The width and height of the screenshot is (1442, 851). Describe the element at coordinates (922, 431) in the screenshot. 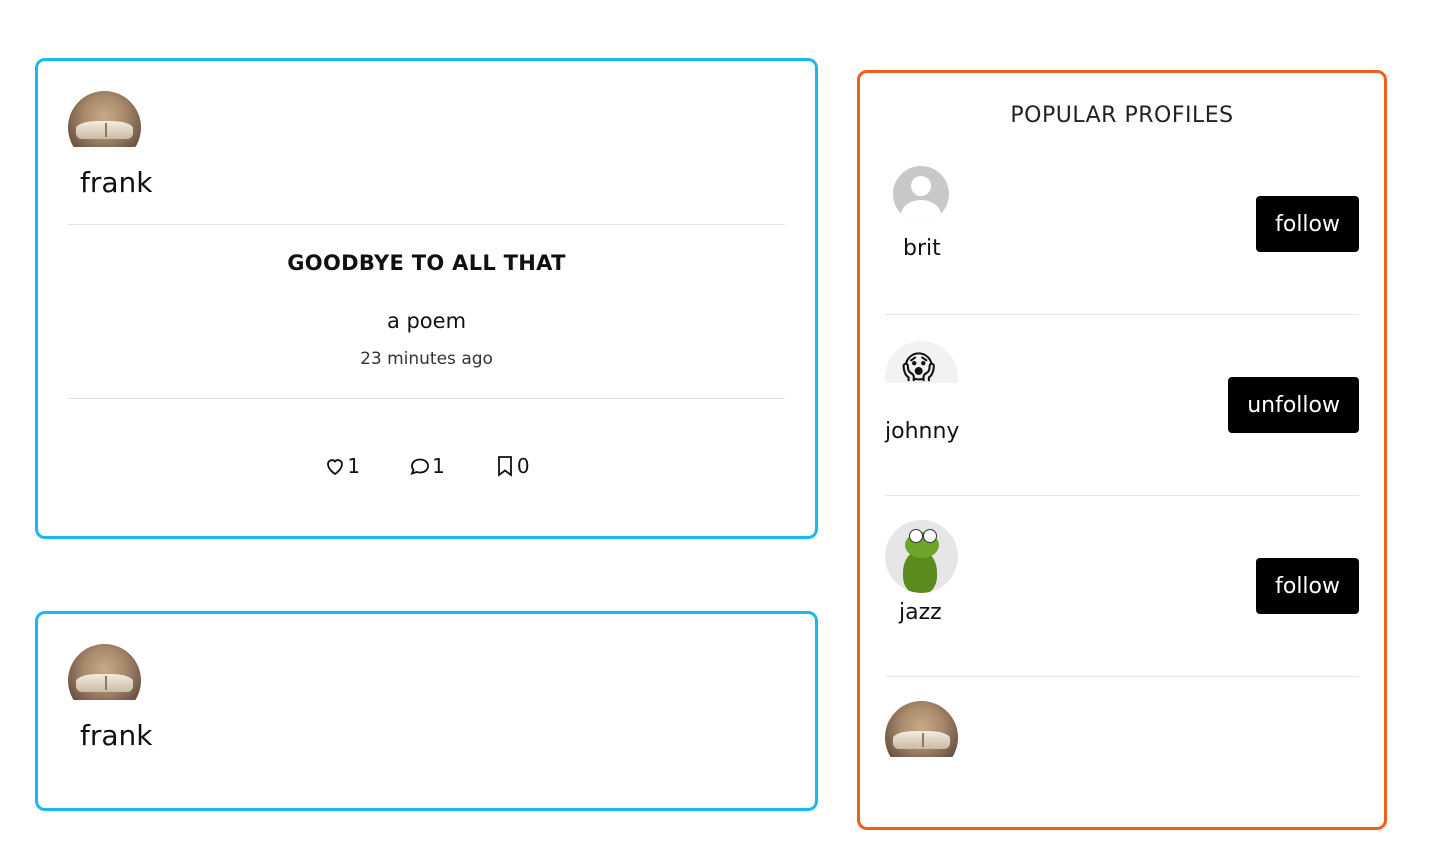

I see `profile-name: johnny` at that location.